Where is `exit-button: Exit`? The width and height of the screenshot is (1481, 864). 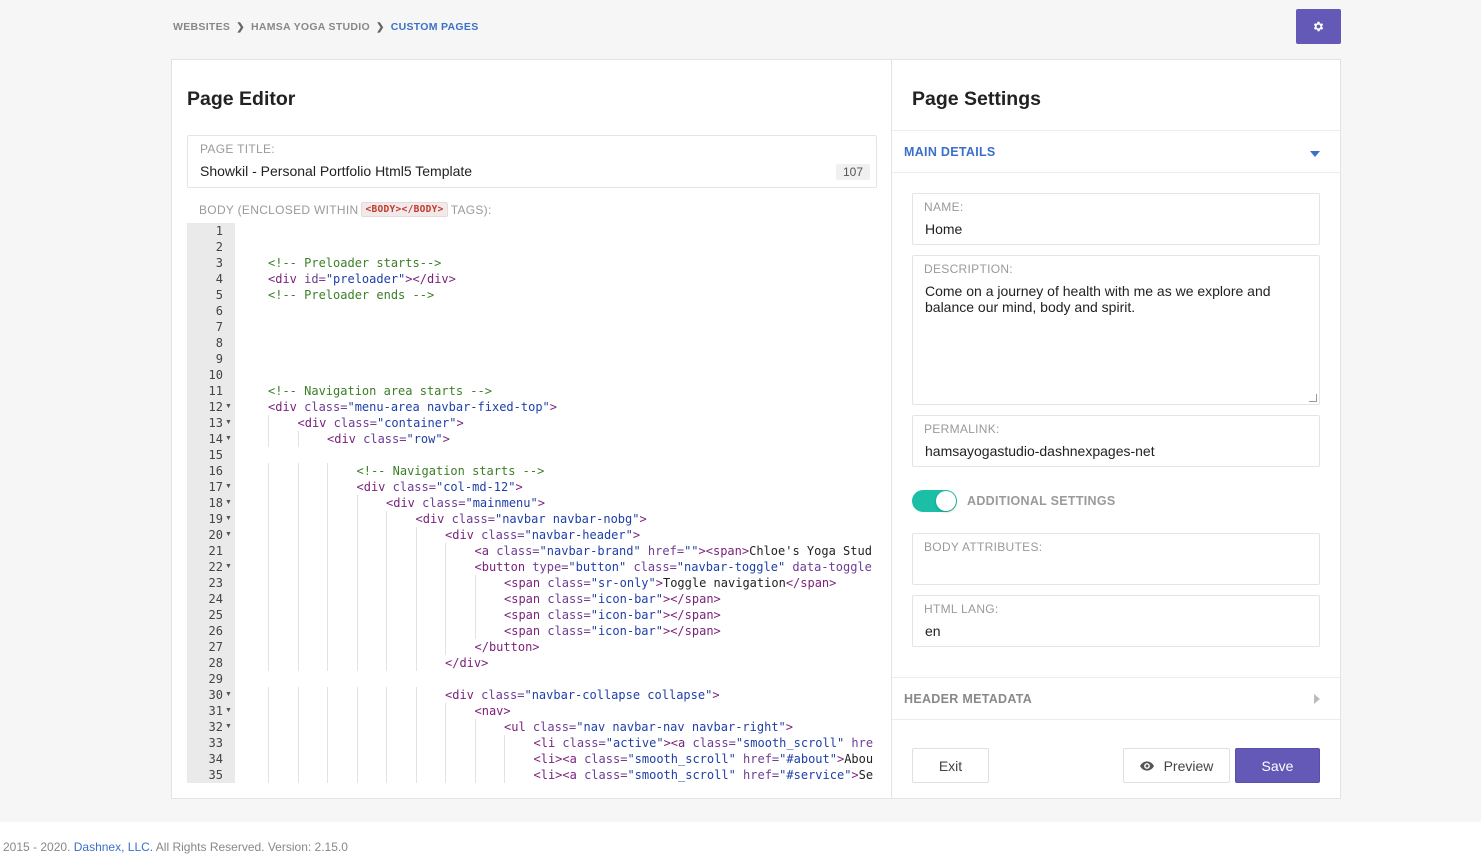 exit-button: Exit is located at coordinates (950, 765).